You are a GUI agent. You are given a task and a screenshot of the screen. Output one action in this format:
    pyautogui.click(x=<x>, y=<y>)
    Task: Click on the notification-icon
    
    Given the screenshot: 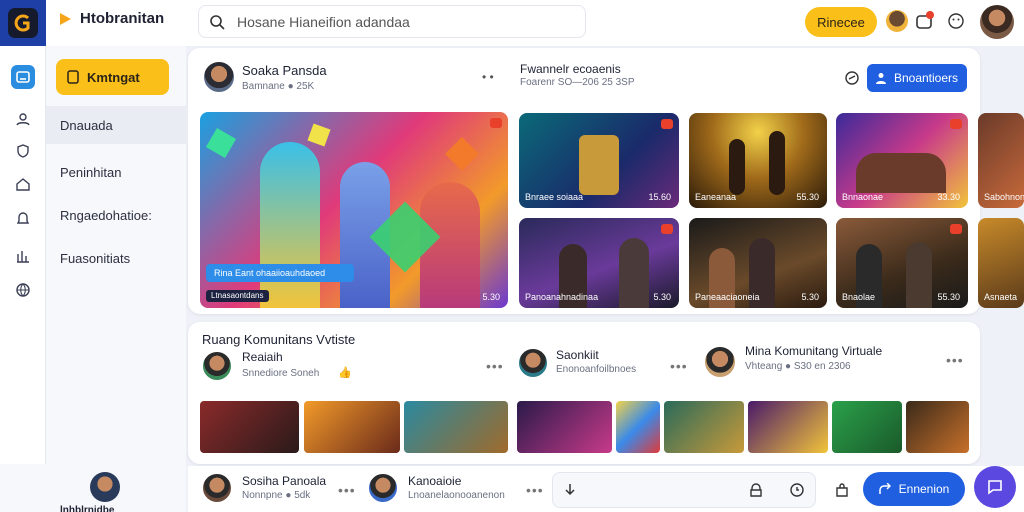 What is the action you would take?
    pyautogui.click(x=925, y=21)
    